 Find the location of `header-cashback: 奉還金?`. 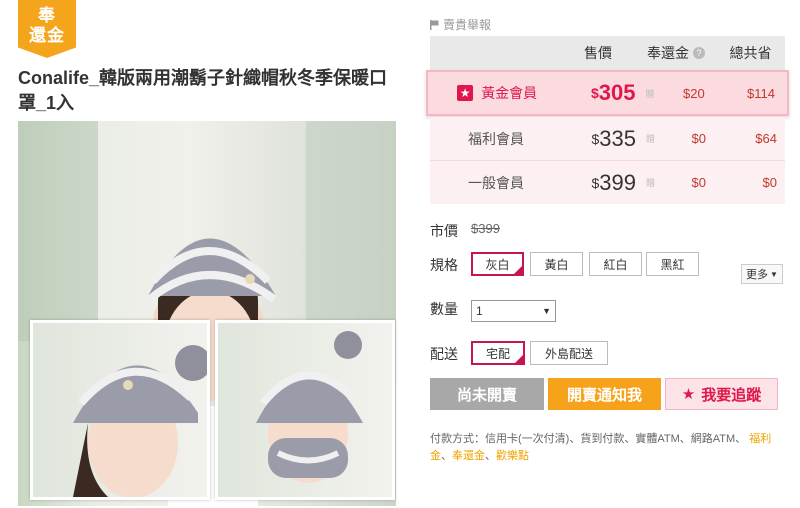

header-cashback: 奉還金? is located at coordinates (676, 53).